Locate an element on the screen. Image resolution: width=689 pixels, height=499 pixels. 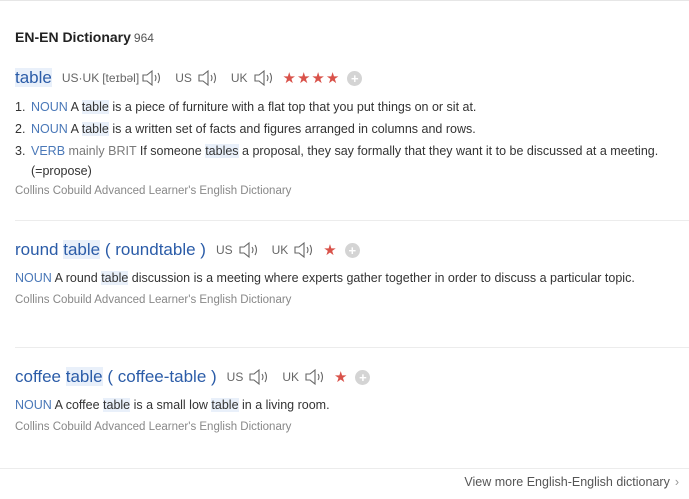
headword: coffee table ( coffee-table ) is located at coordinates (116, 377).